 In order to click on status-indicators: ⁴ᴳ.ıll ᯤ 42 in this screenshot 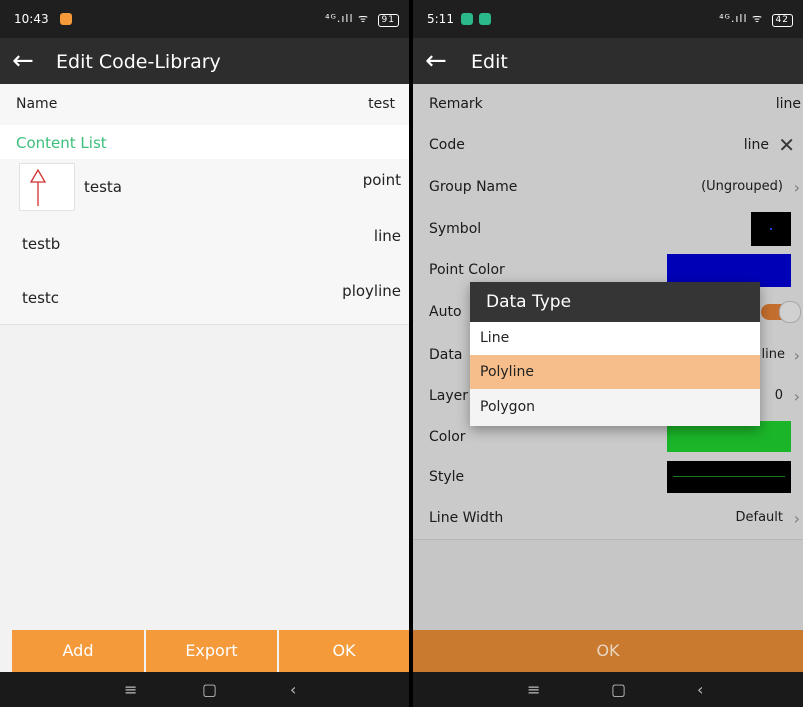, I will do `click(756, 19)`.